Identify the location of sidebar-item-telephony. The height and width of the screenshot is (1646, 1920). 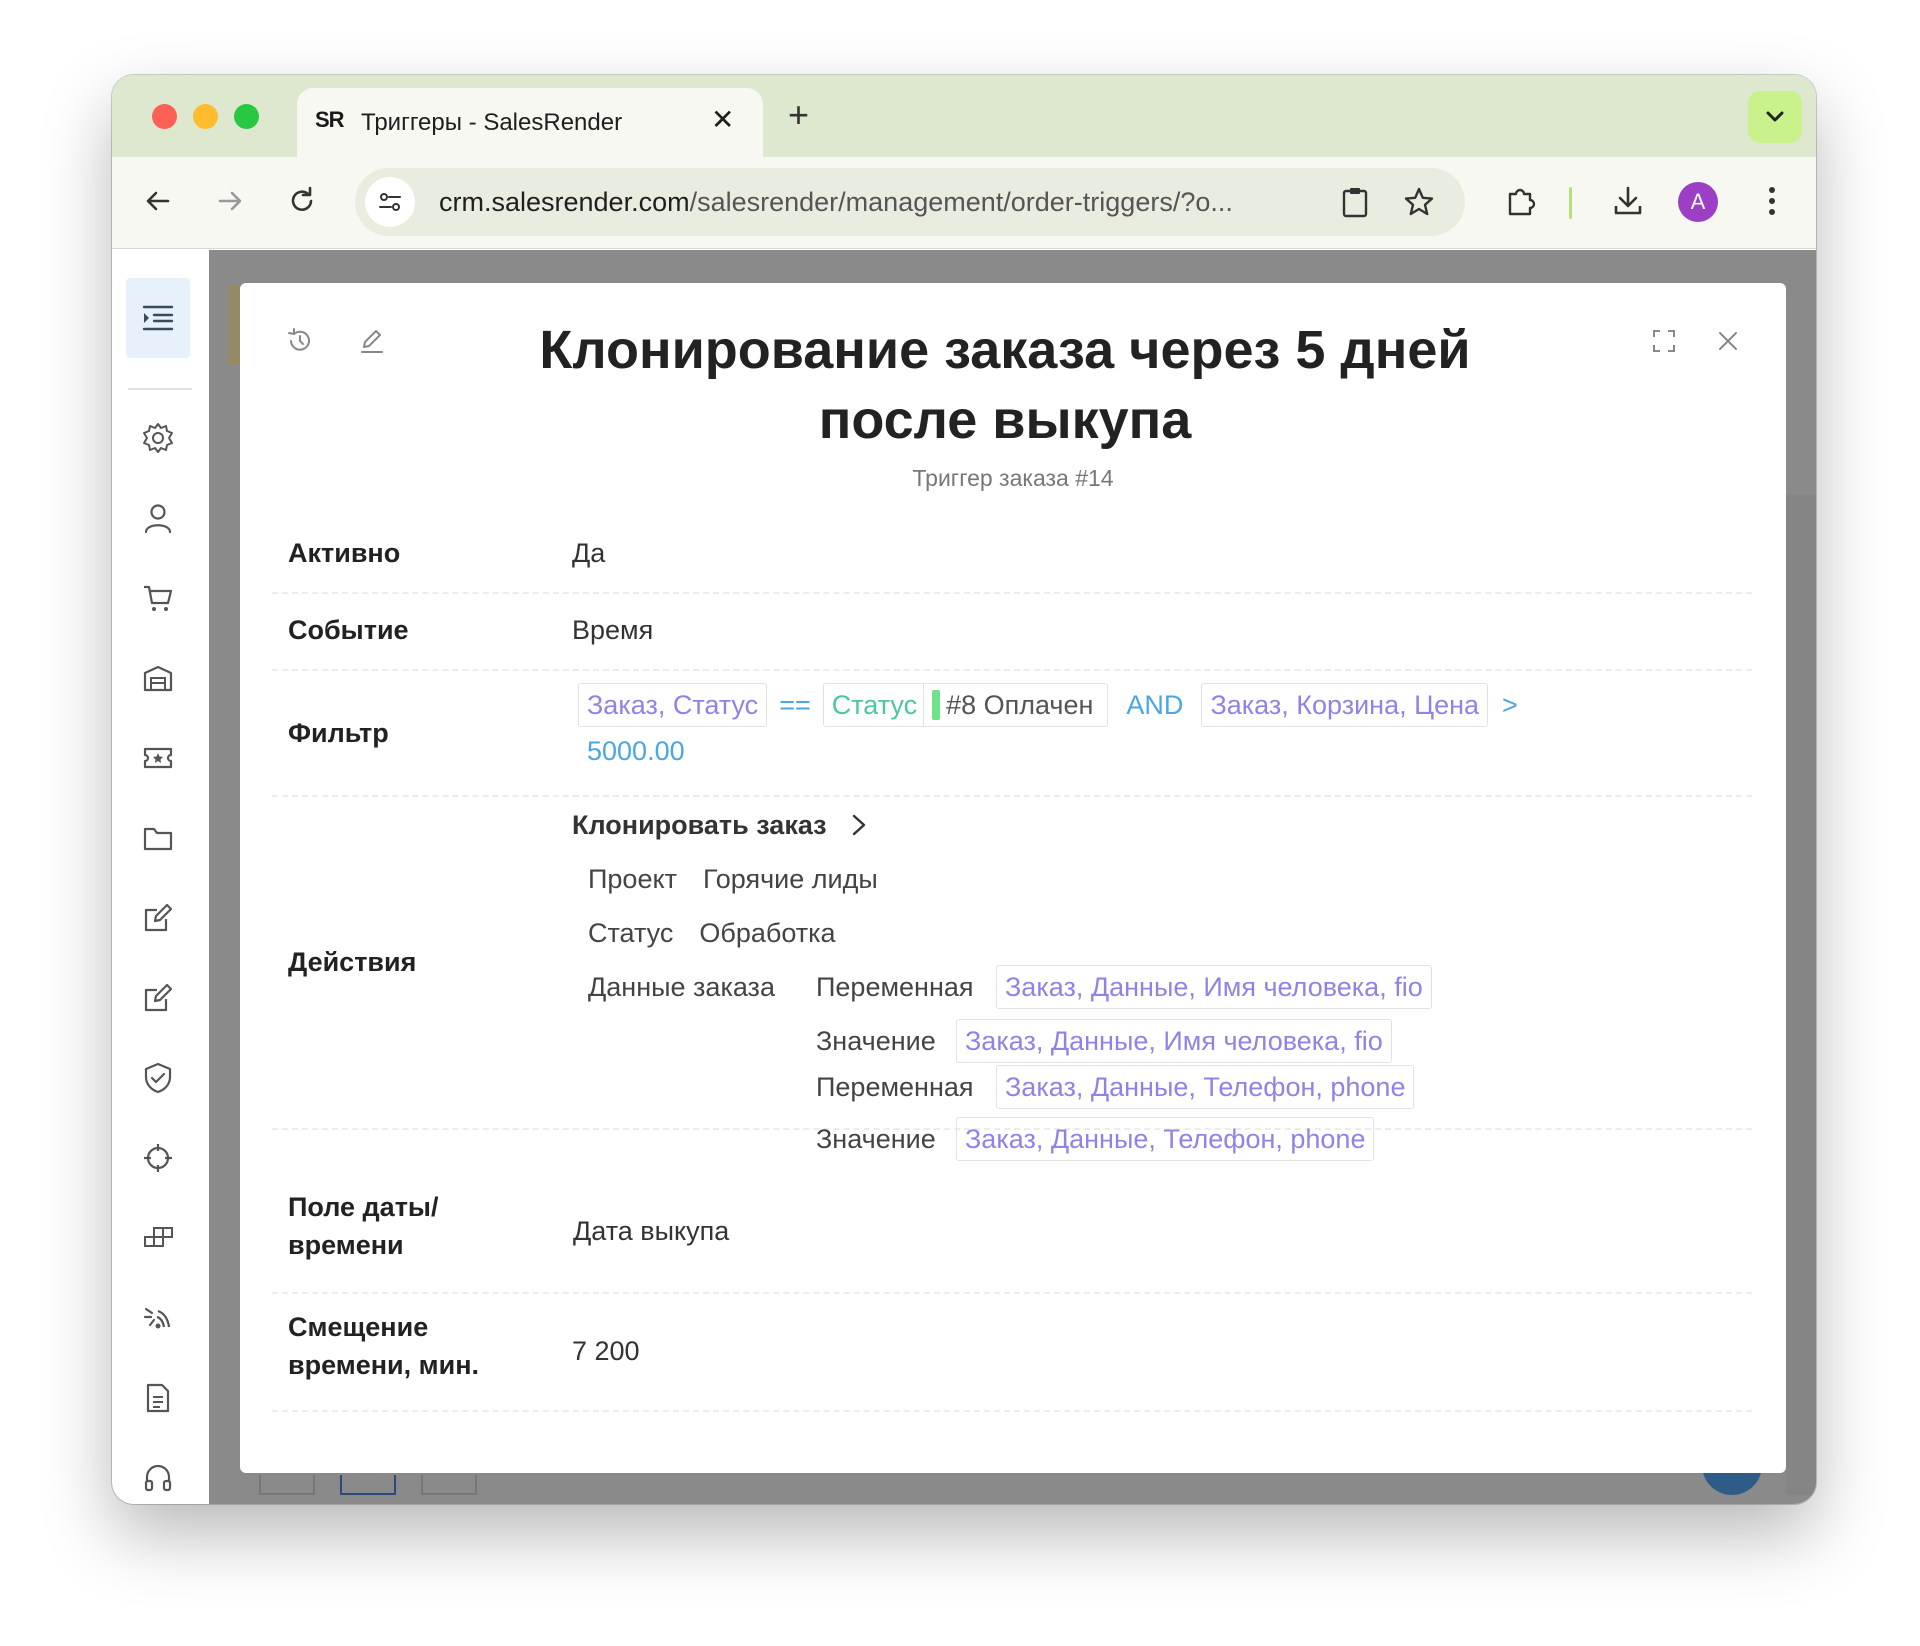
(158, 1318).